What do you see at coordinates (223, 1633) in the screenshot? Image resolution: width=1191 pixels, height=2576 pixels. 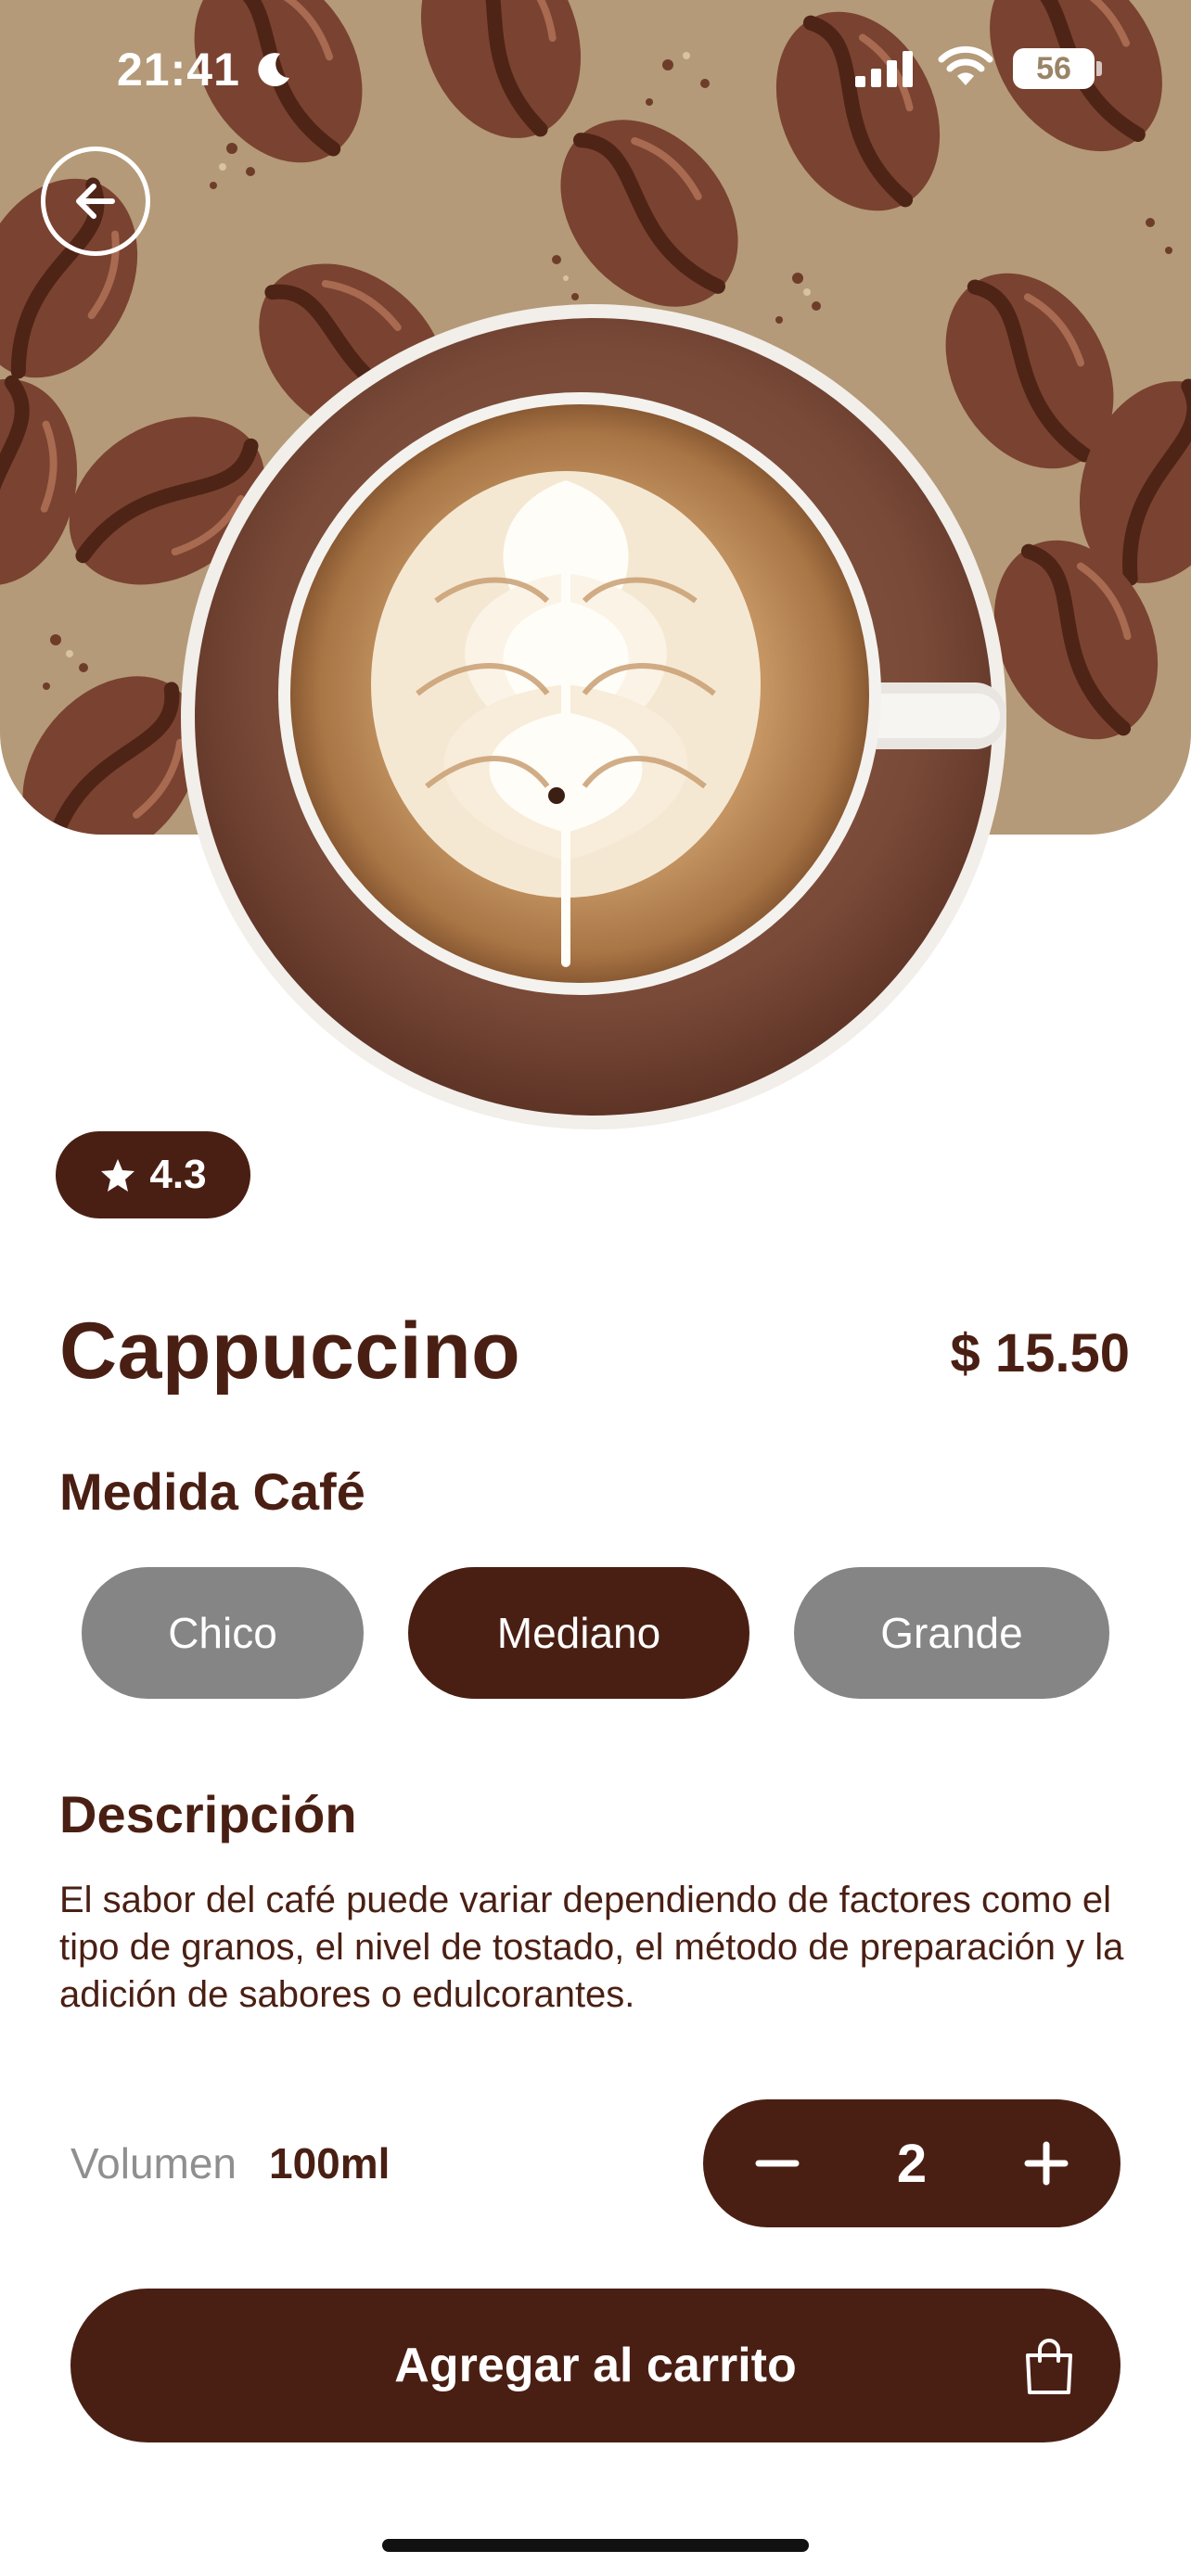 I see `size-option-chico: Chico` at bounding box center [223, 1633].